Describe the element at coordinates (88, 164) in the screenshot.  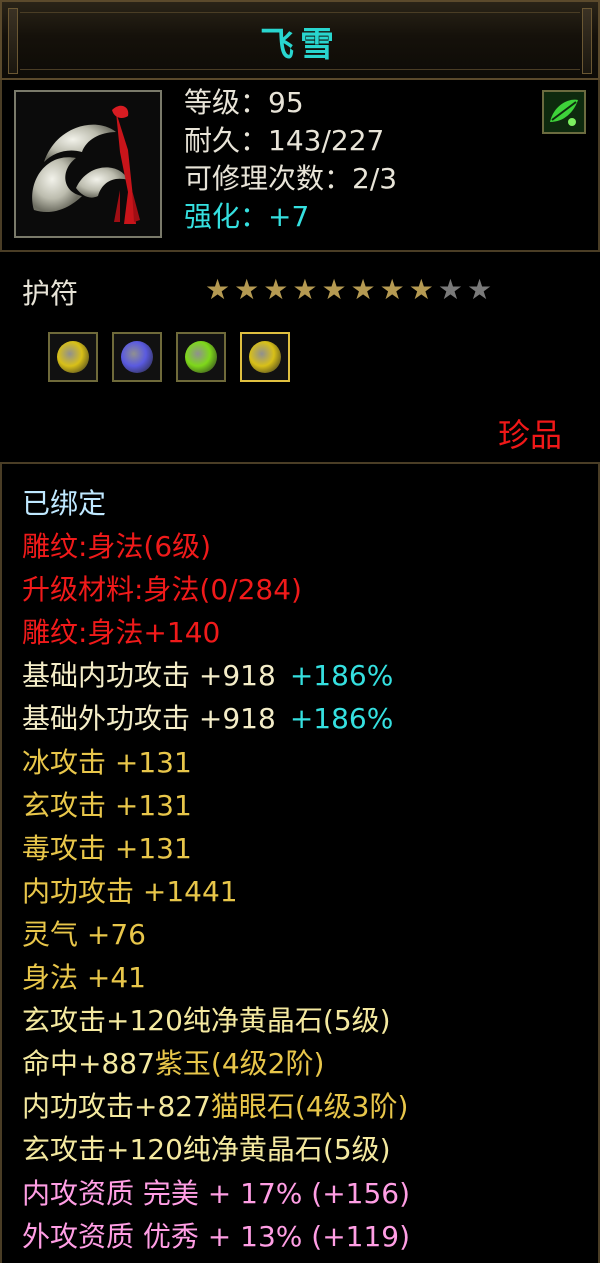
I see `item-icon` at that location.